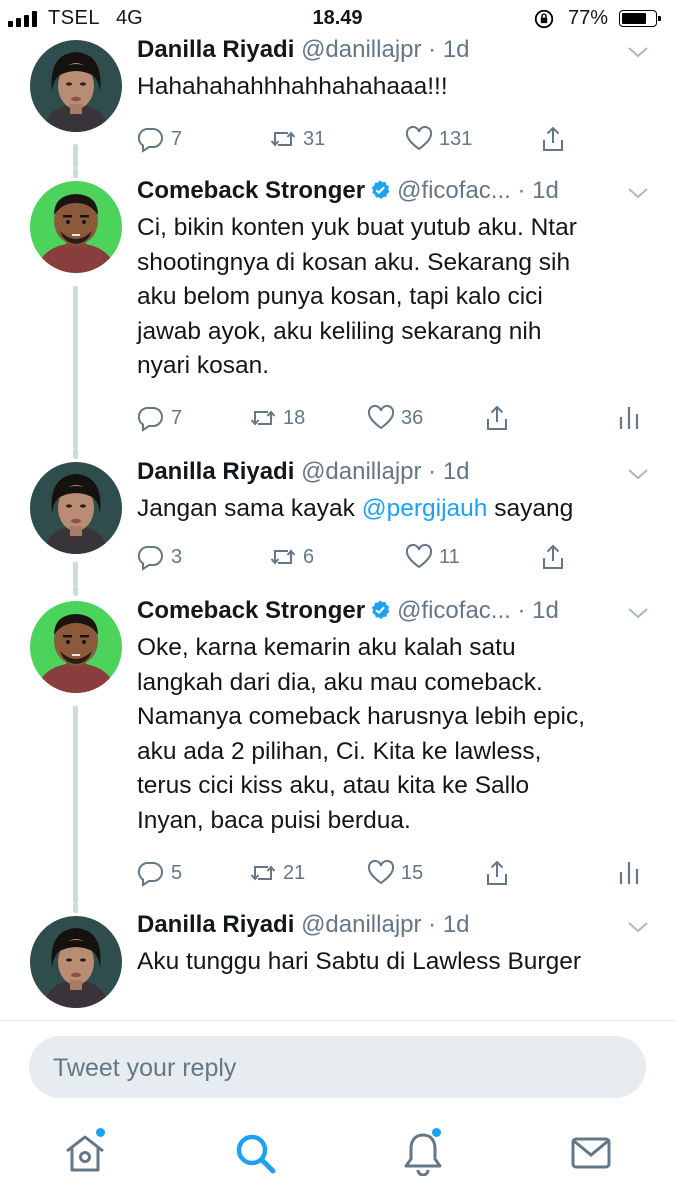  Describe the element at coordinates (423, 1152) in the screenshot. I see `tab-notifications` at that location.